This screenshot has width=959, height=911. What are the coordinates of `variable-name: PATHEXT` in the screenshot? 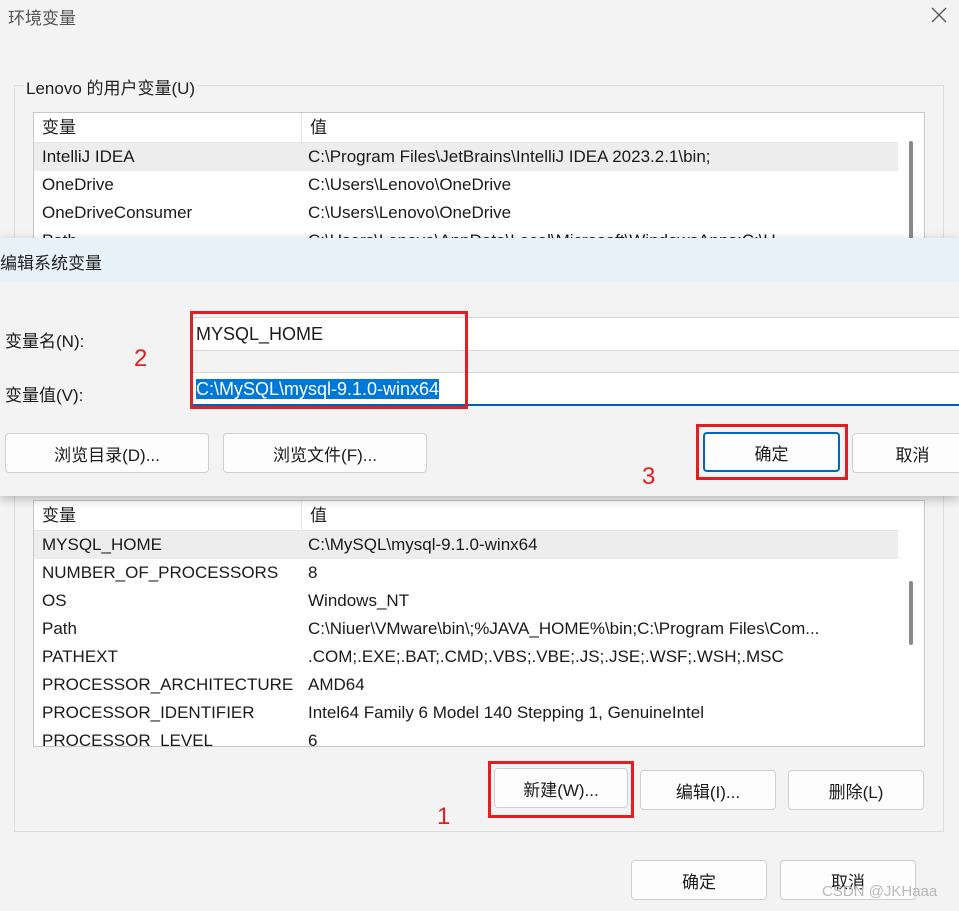 It's located at (80, 656).